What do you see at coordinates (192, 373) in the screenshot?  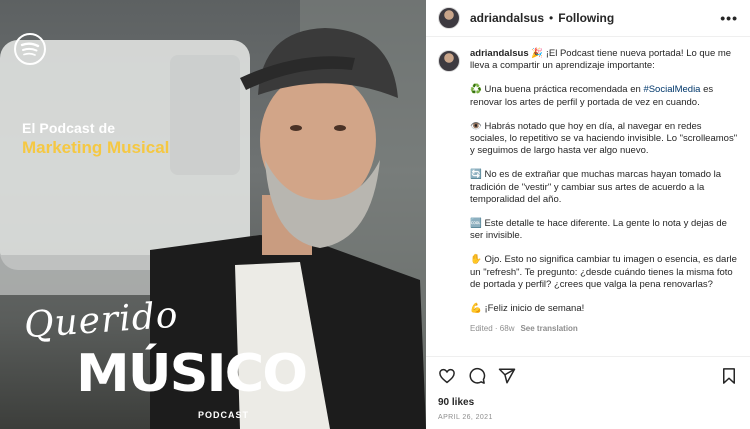 I see `cover-big-word: MÚSICO` at bounding box center [192, 373].